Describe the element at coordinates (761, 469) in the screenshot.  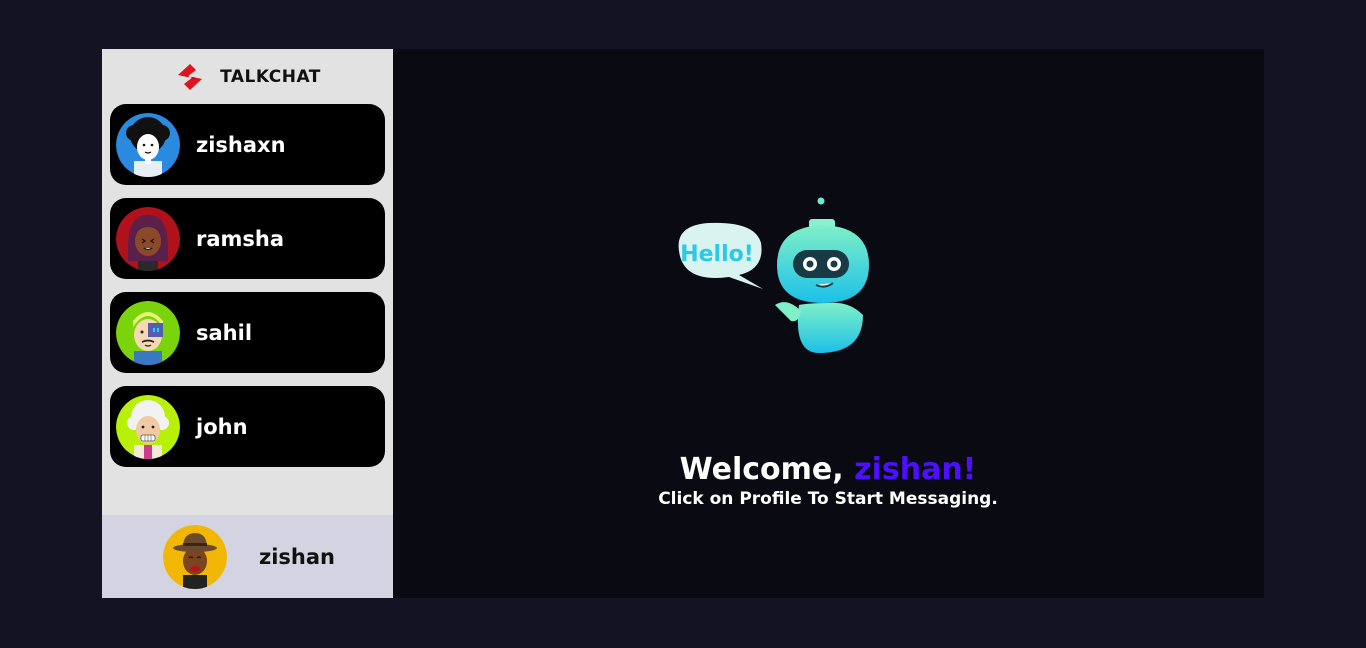
I see `welcome-greeting: Welcome,` at that location.